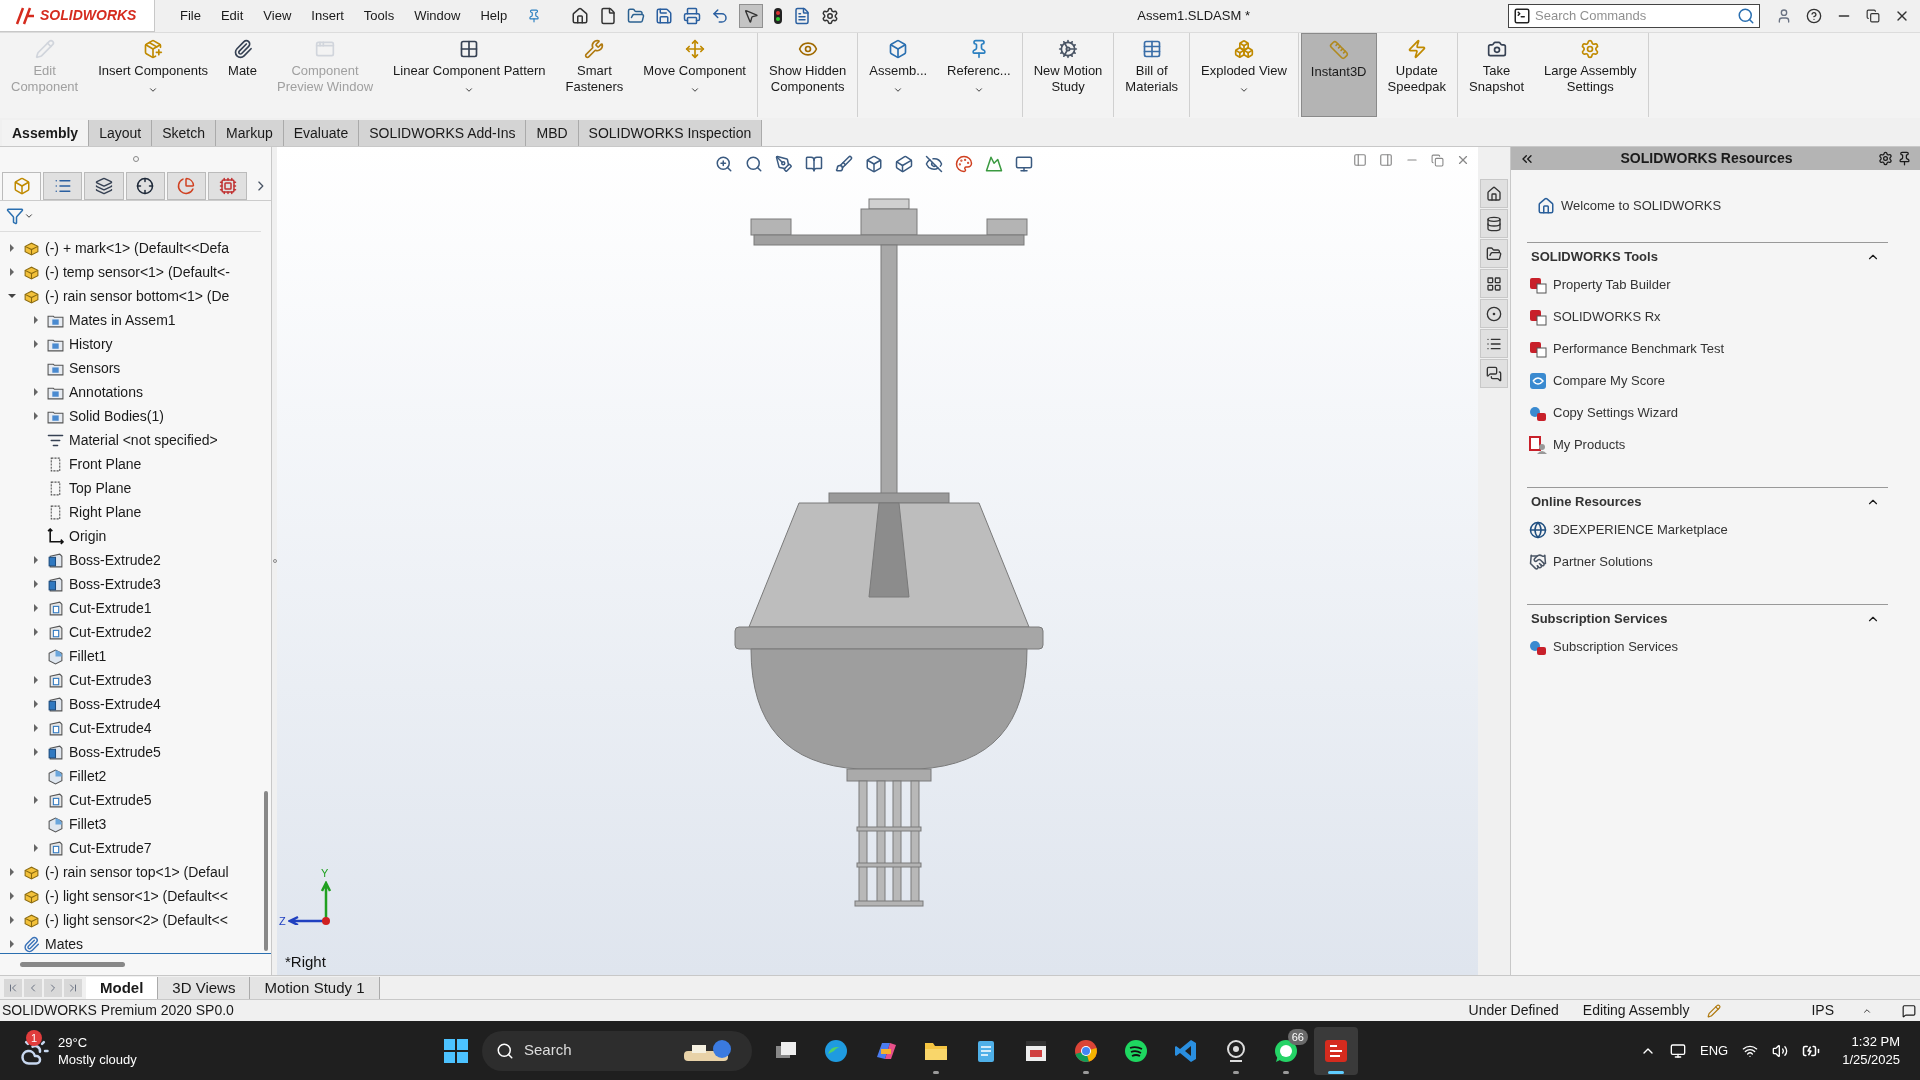 The height and width of the screenshot is (1080, 1920). Describe the element at coordinates (130, 560) in the screenshot. I see `tree-item: Boss-Extrude2` at that location.